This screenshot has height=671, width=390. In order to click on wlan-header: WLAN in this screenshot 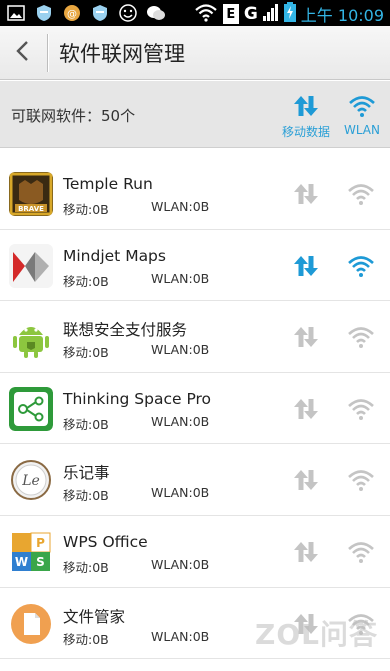, I will do `click(362, 116)`.